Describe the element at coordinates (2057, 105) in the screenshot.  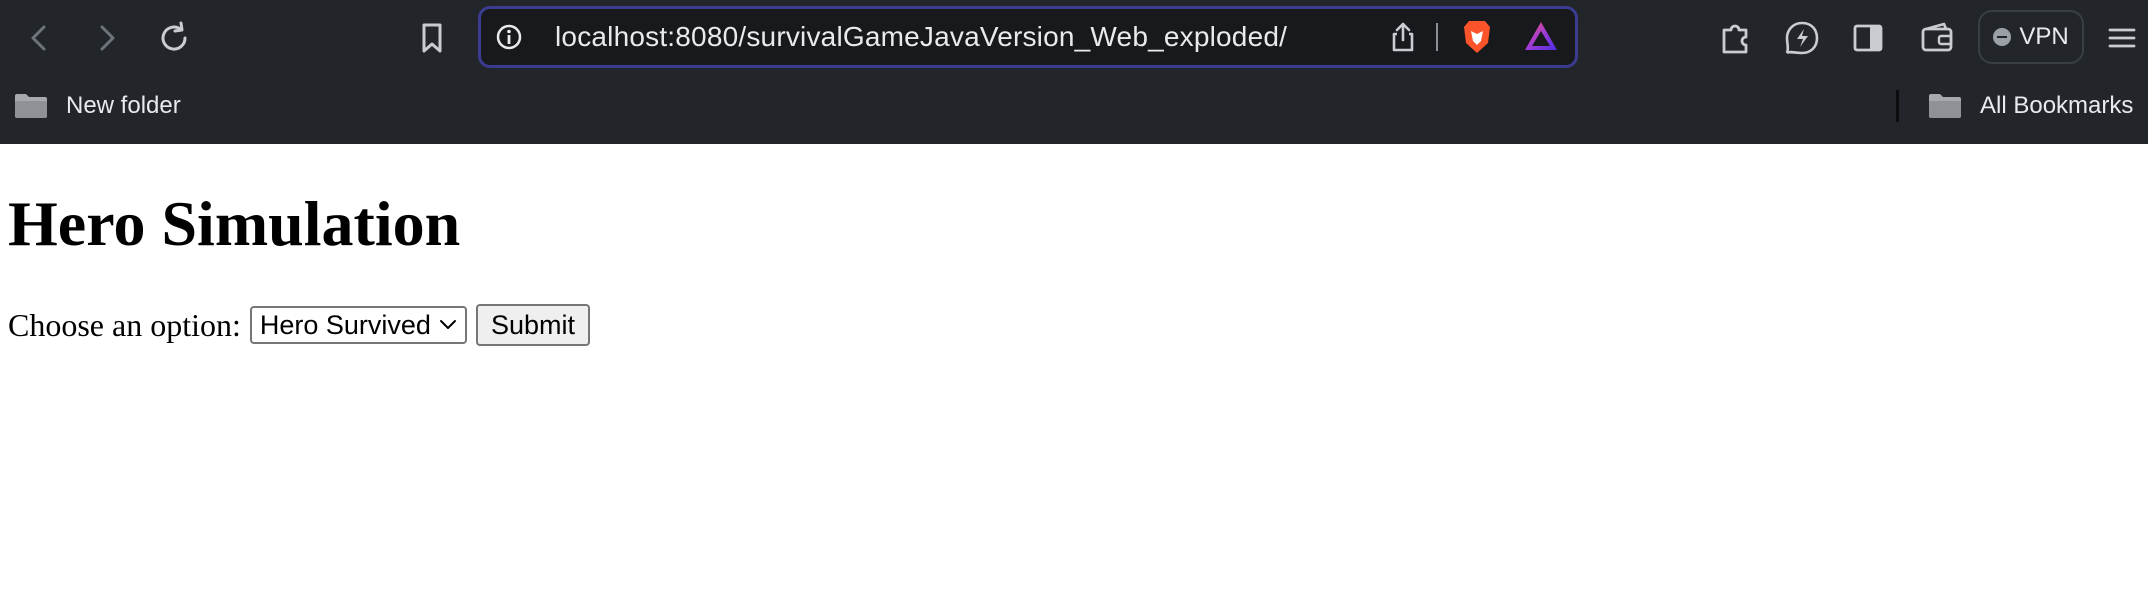
I see `bookmark-folder-label: All Bookmarks` at that location.